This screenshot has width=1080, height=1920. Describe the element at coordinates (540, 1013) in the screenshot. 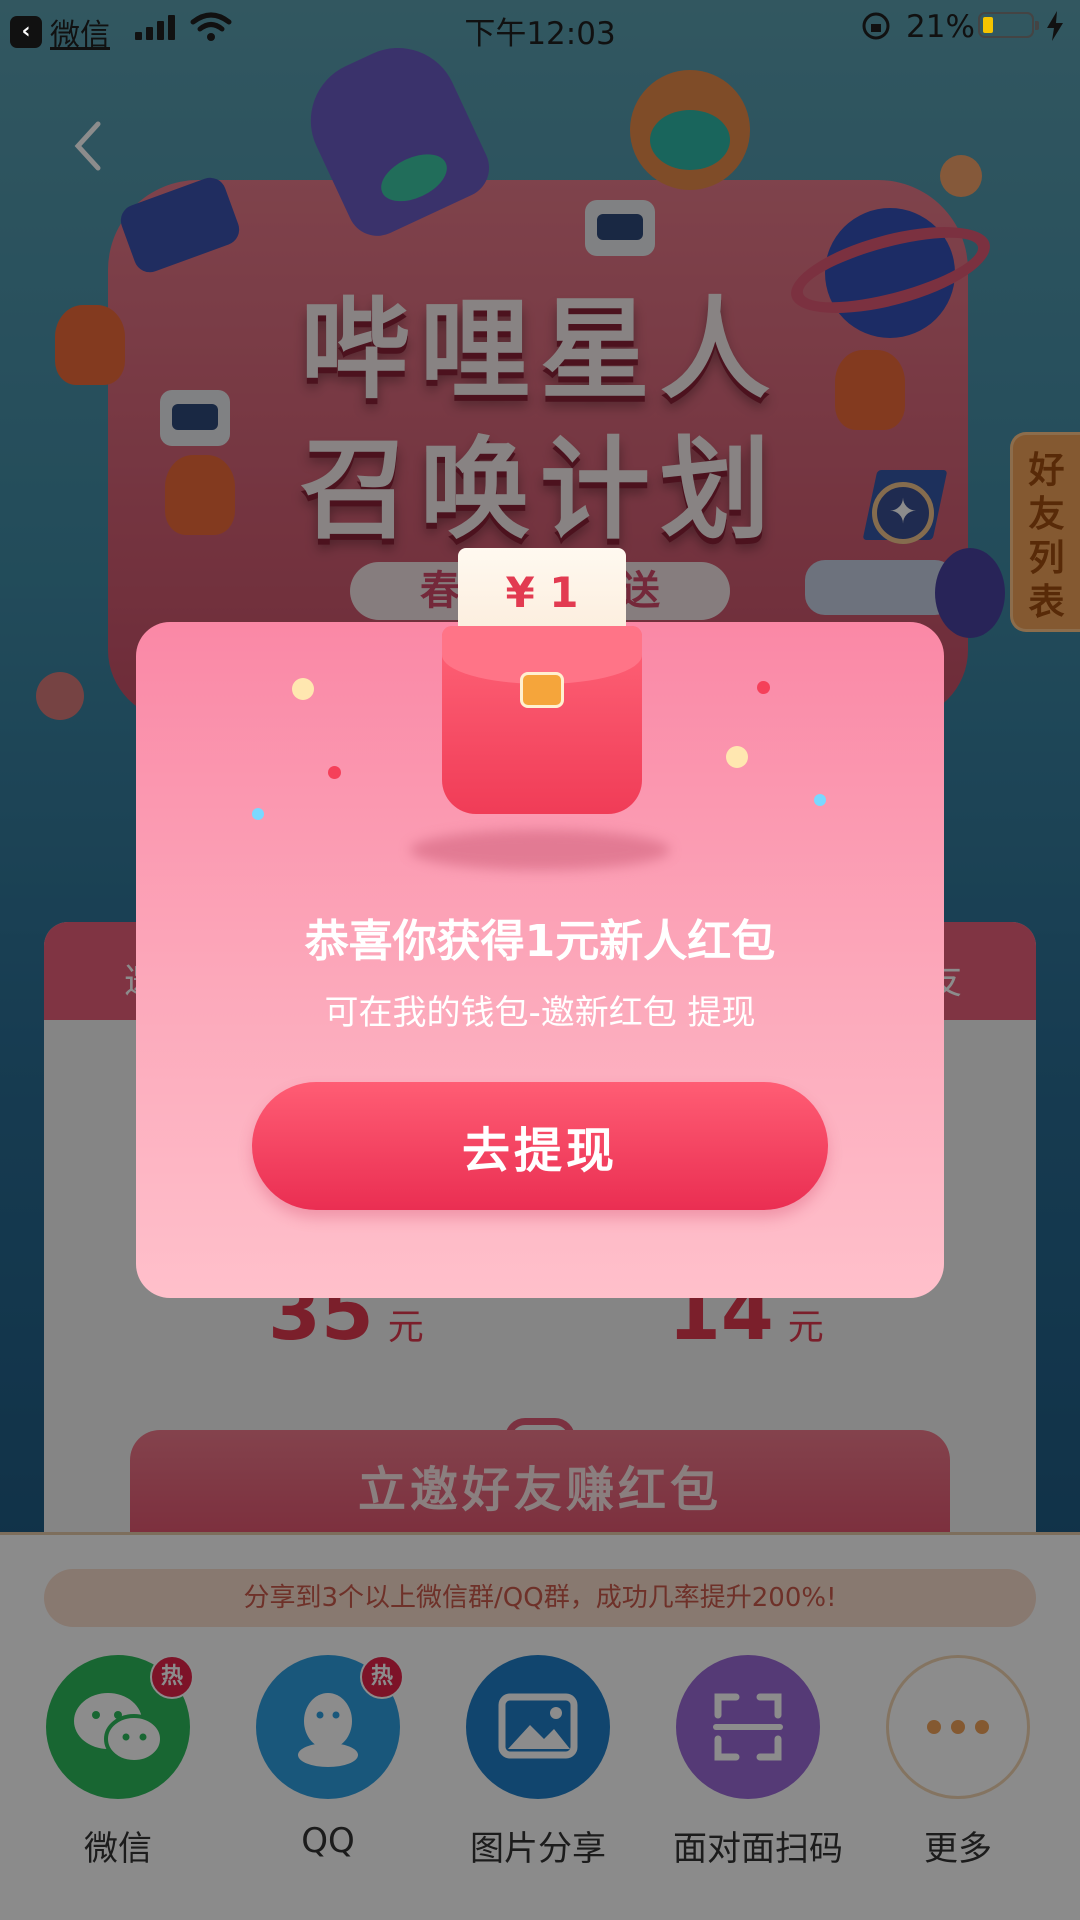

I see `modal-subtitle: 可在我的钱包-邀新红包 提现` at that location.